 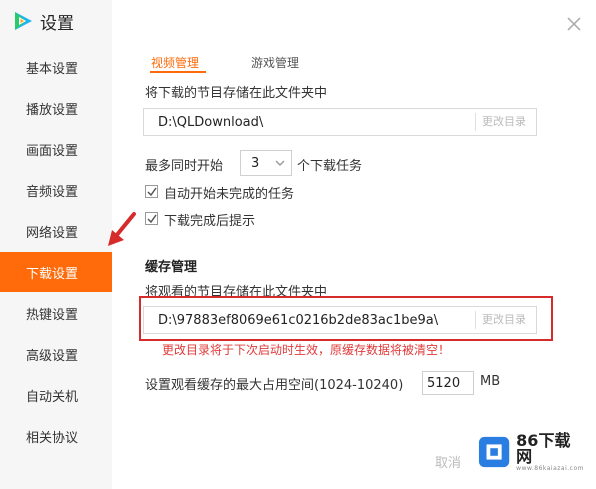 I want to click on site-watermark: 86下载网 www.86kaiazai.com, so click(x=531, y=452).